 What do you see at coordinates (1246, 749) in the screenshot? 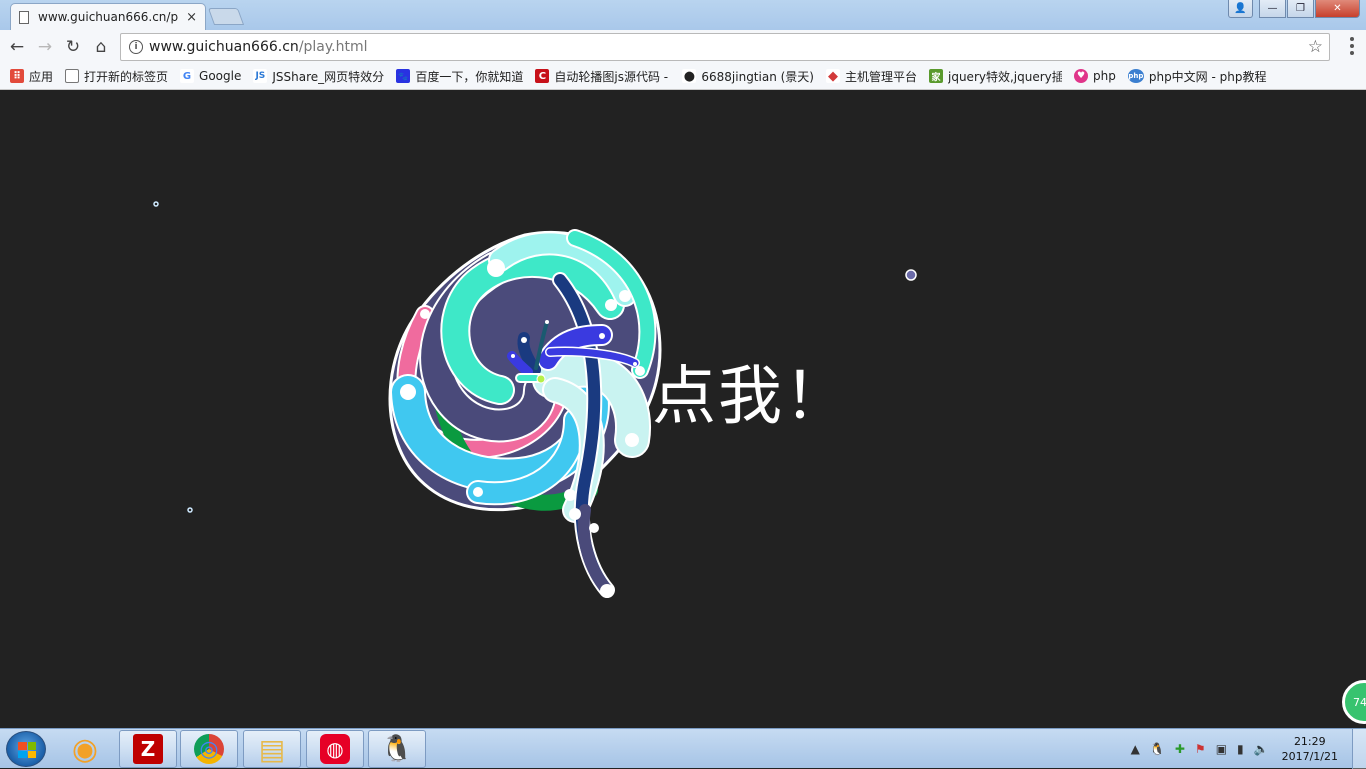
I see `system-tray: ▲ 🐧 ✚ ⚑ ▣ ▮ 🔈 21:29 2017/1/21` at bounding box center [1246, 749].